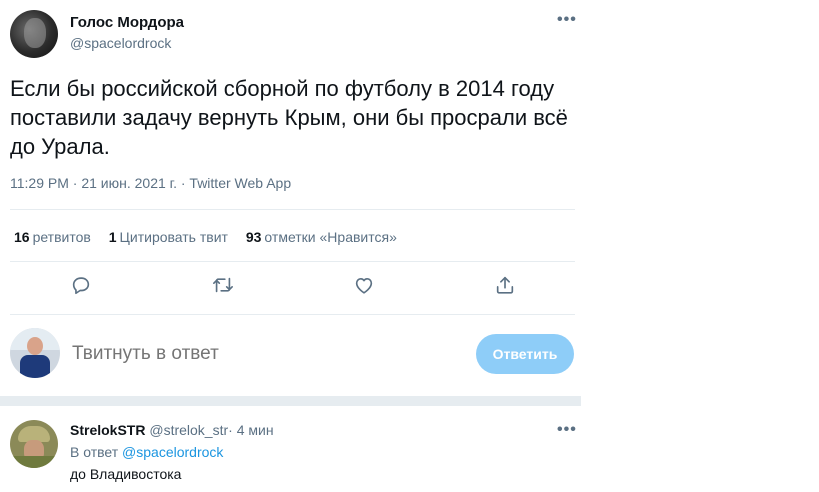  I want to click on reply-author-avatar, so click(34, 444).